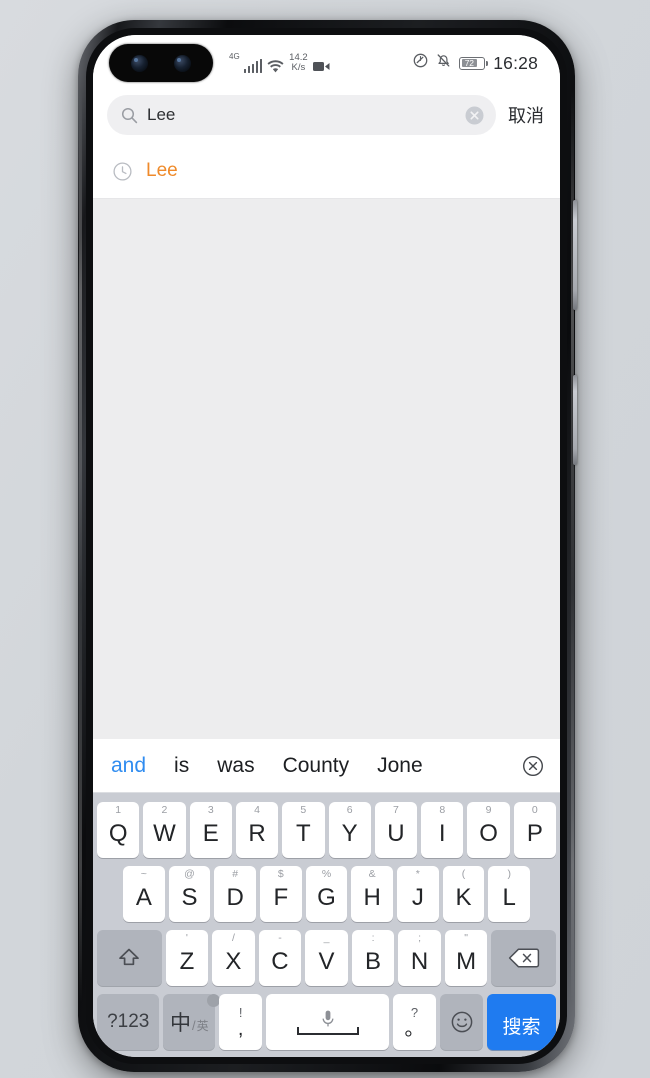 Image resolution: width=650 pixels, height=1078 pixels. What do you see at coordinates (135, 766) in the screenshot?
I see `candidate-0: and` at bounding box center [135, 766].